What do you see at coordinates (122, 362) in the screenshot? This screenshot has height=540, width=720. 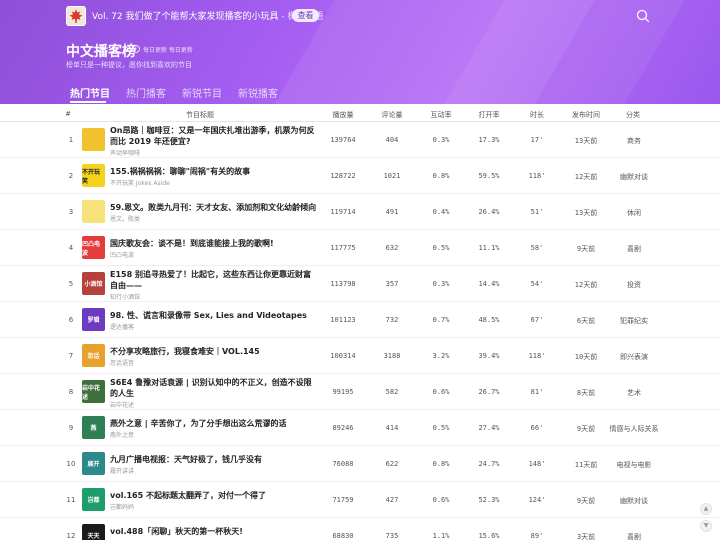 I see `podcast-name: 忽话语音` at bounding box center [122, 362].